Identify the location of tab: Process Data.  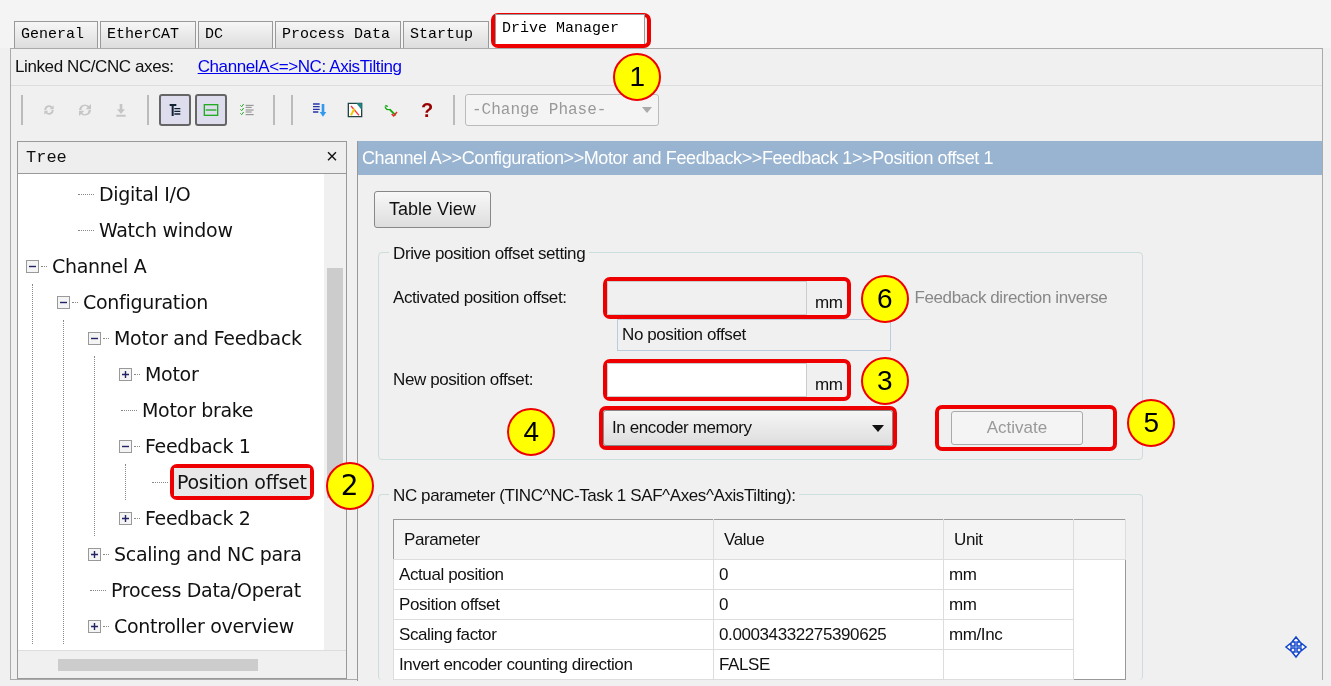
(338, 34).